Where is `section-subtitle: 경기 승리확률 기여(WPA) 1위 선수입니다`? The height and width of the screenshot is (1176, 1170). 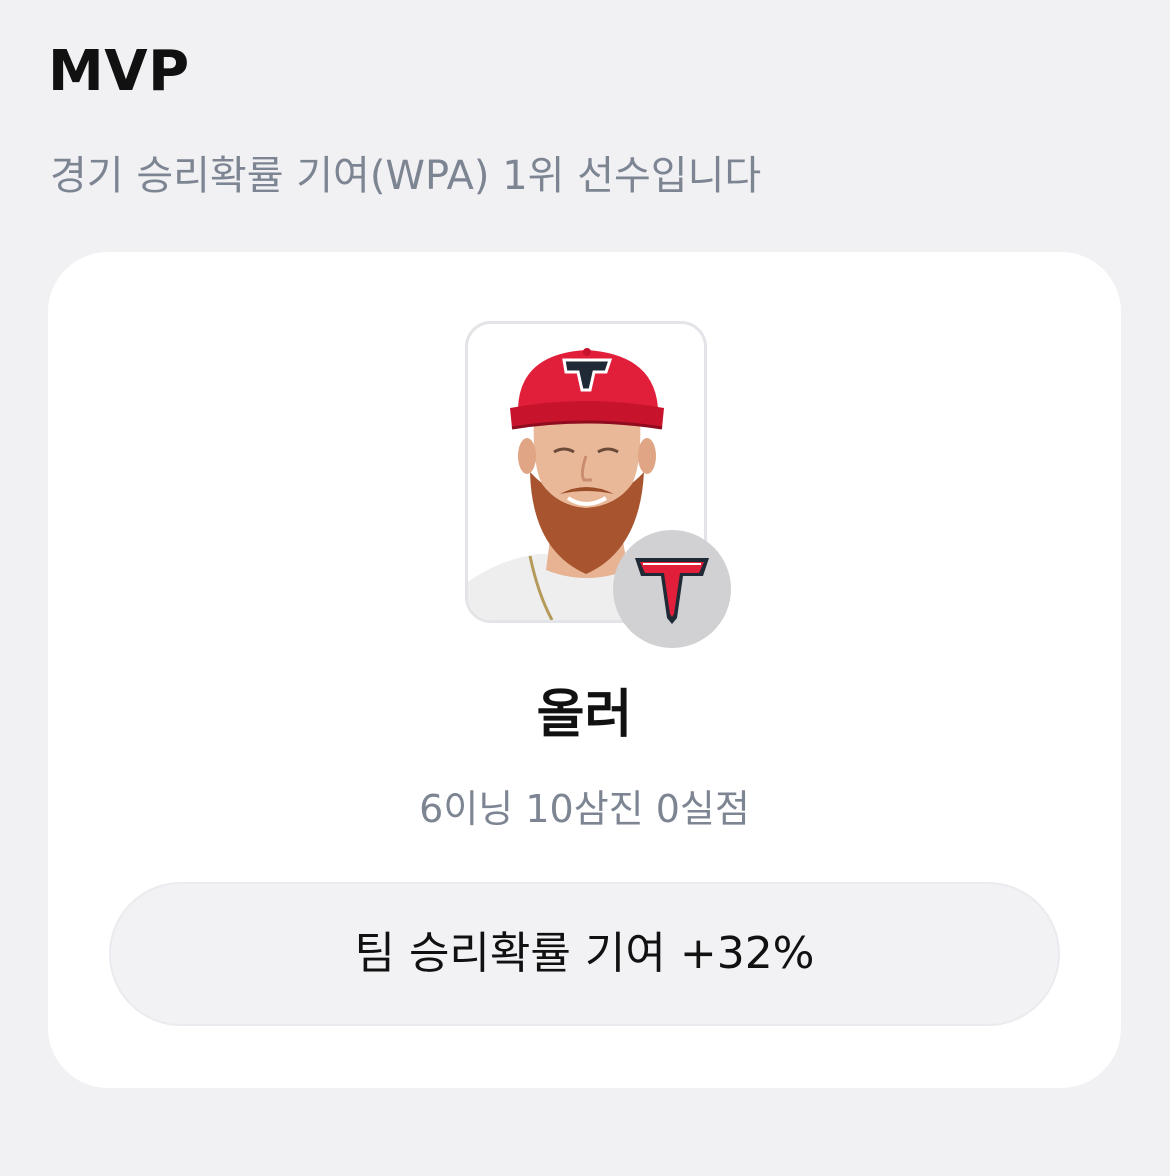
section-subtitle: 경기 승리확률 기여(WPA) 1위 선수입니다 is located at coordinates (406, 176).